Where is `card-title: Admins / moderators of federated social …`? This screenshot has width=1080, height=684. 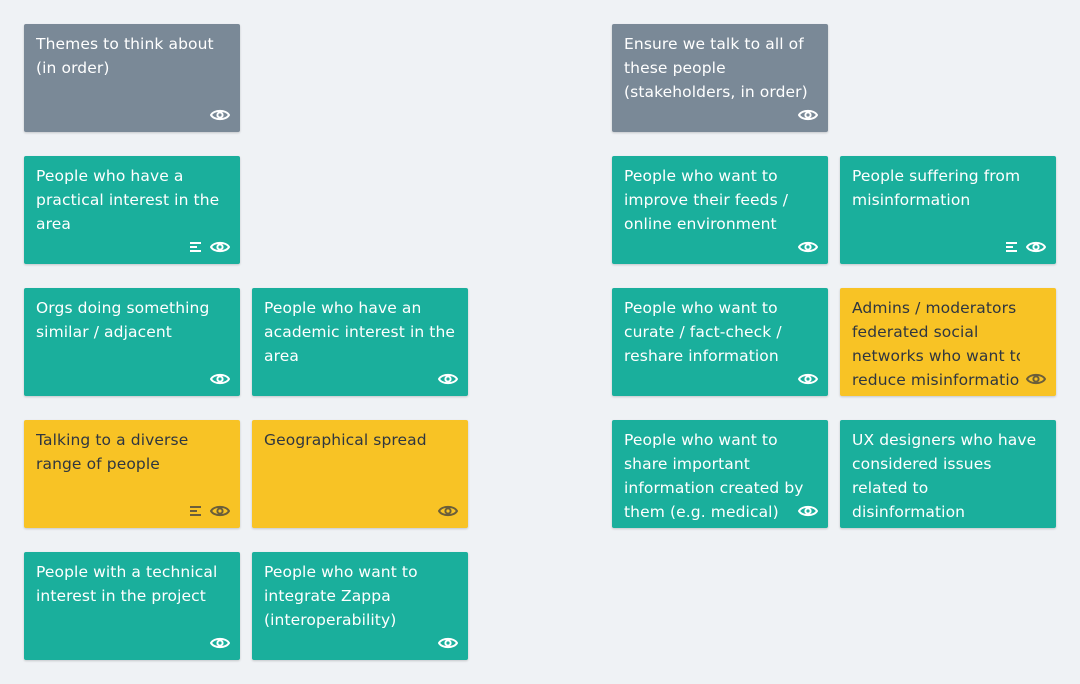 card-title: Admins / moderators of federated social … is located at coordinates (936, 344).